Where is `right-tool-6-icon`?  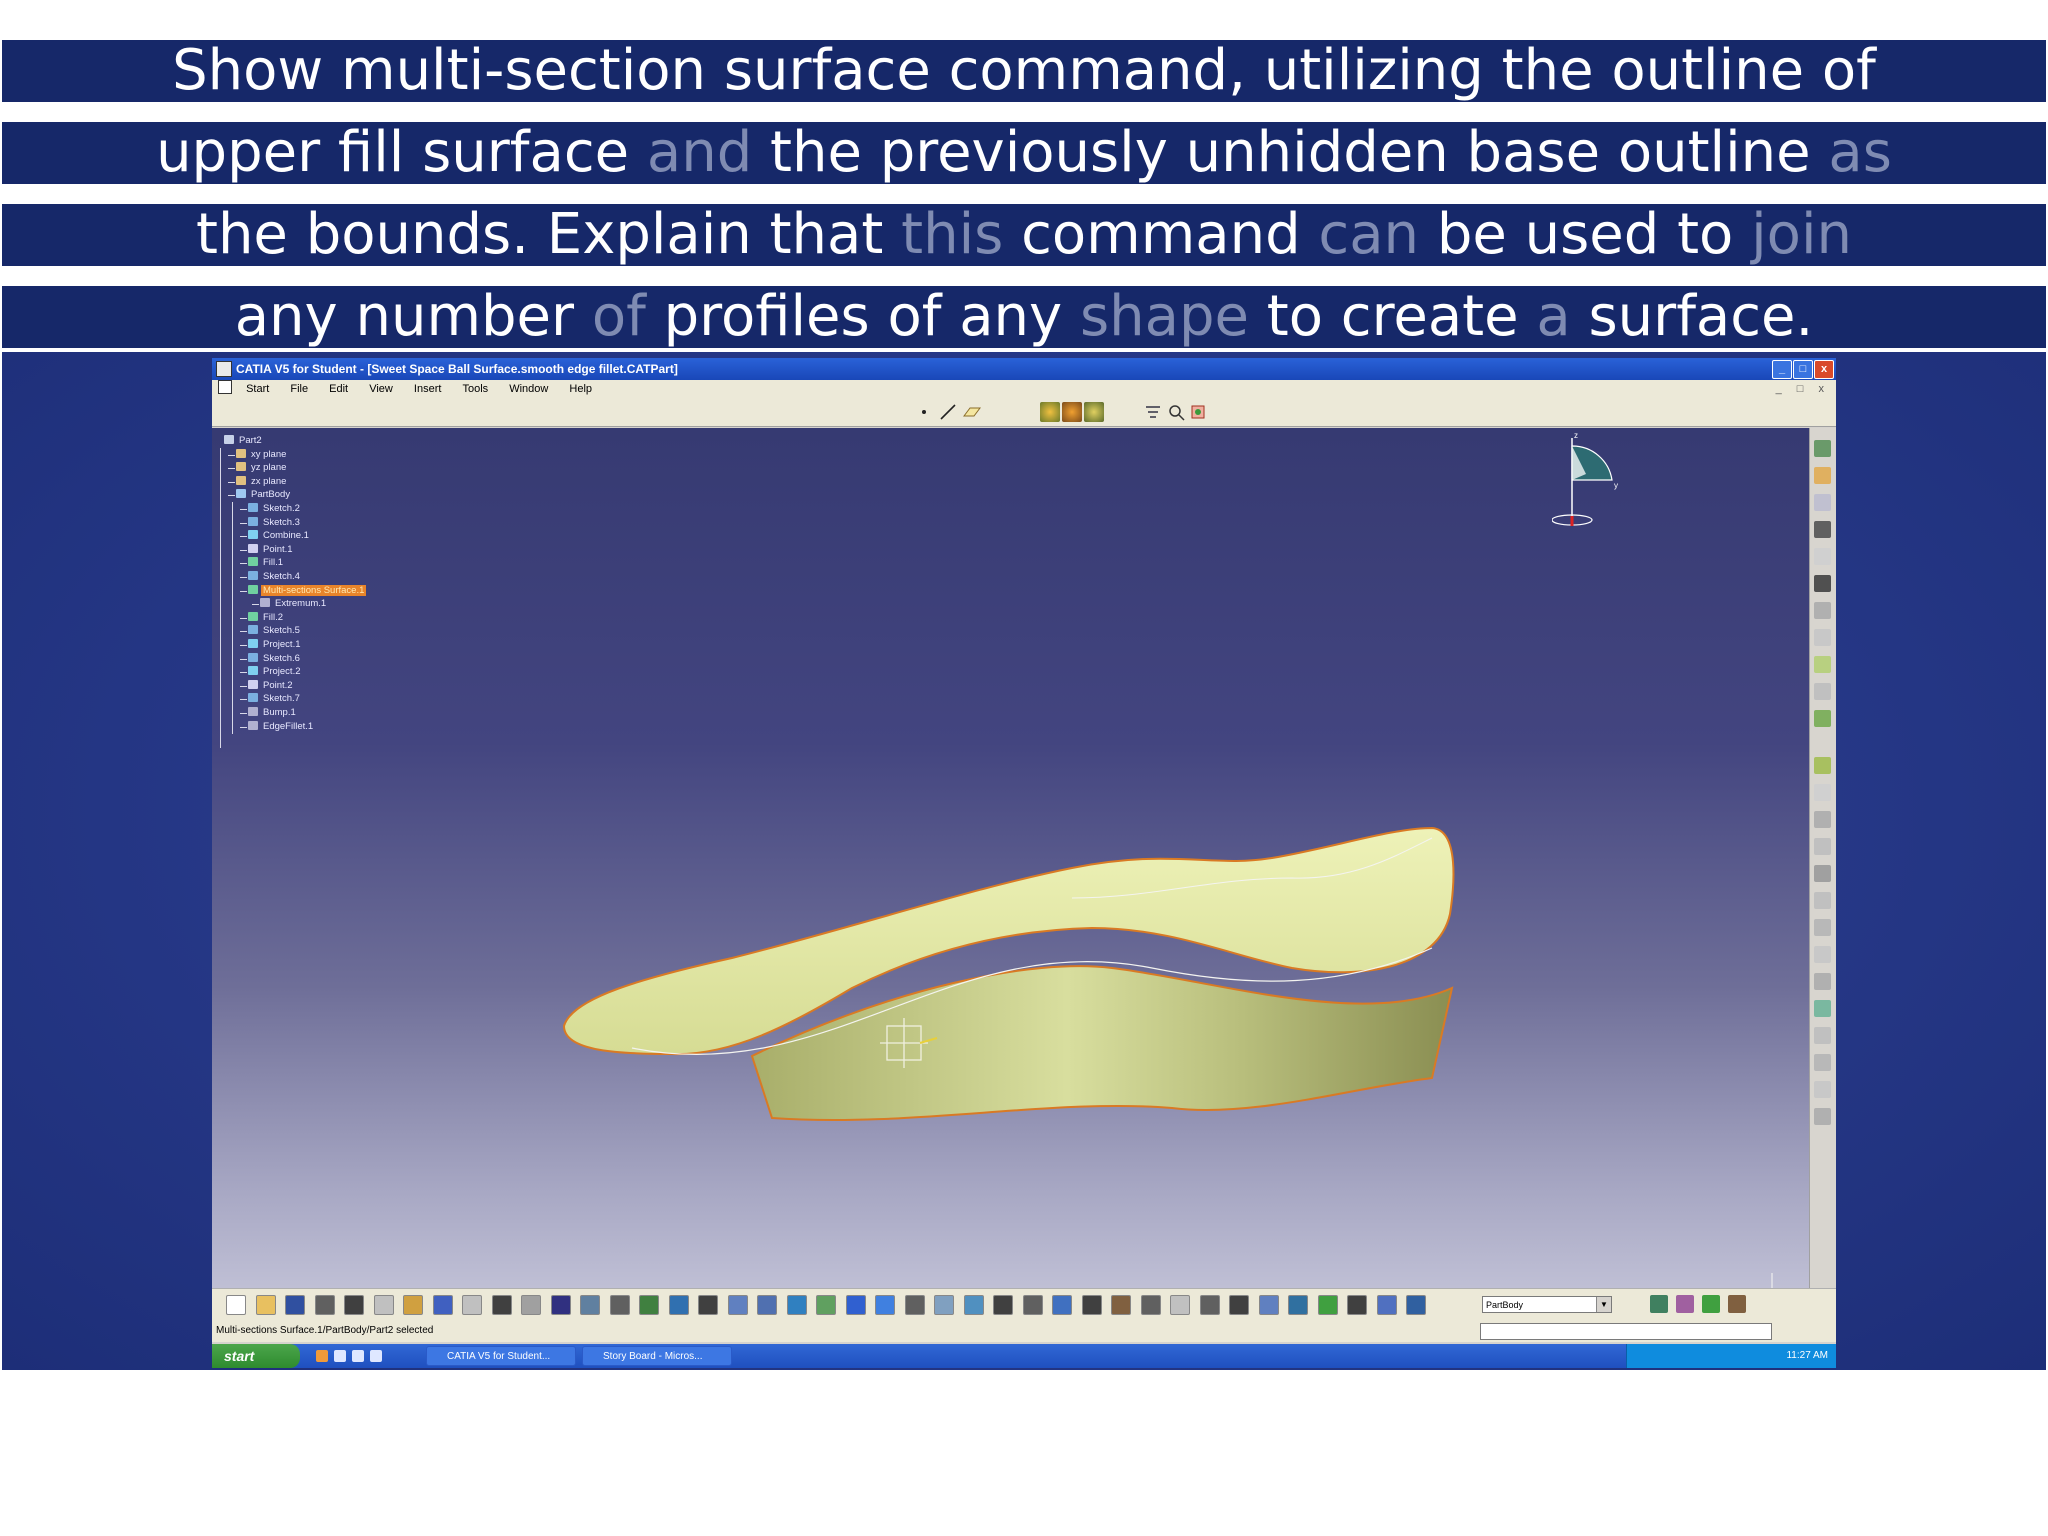 right-tool-6-icon is located at coordinates (1822, 583).